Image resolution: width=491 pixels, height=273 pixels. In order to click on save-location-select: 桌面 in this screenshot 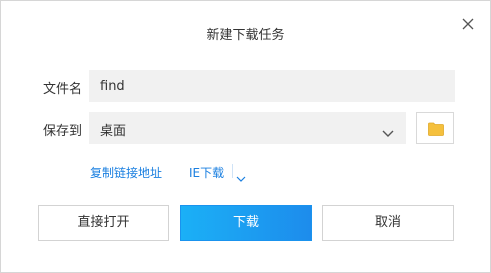, I will do `click(247, 128)`.